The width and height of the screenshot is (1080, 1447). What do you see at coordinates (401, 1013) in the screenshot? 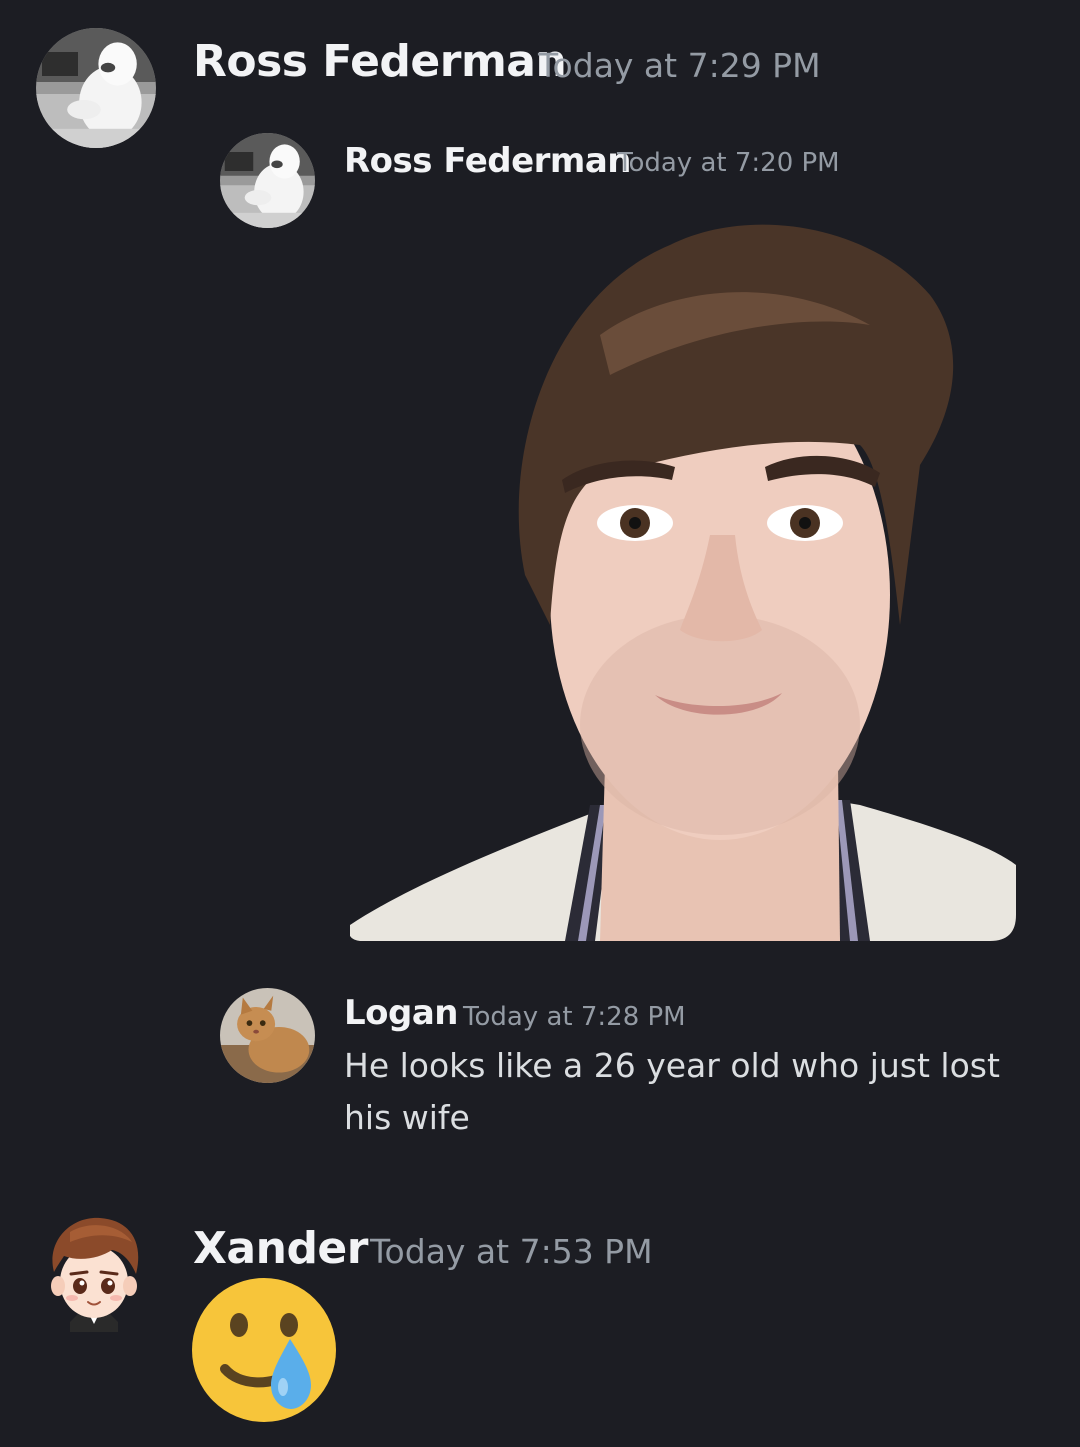
I see `username: Logan` at bounding box center [401, 1013].